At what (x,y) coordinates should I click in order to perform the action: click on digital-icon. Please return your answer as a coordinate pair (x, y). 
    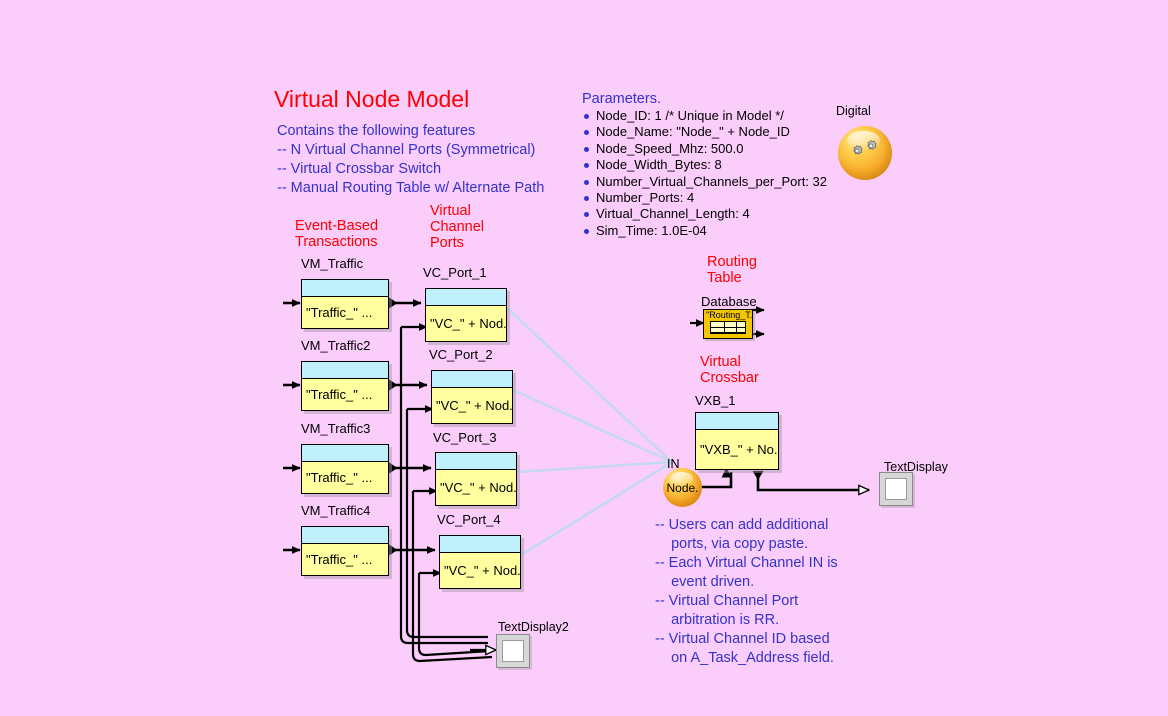
    Looking at the image, I should click on (865, 153).